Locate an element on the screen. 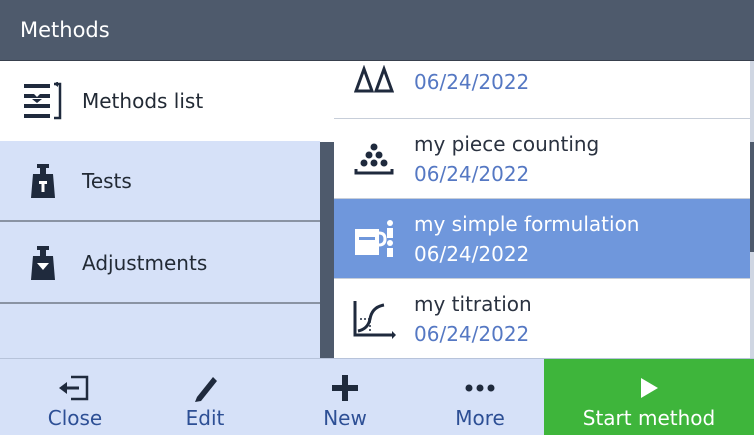 This screenshot has height=435, width=754. sidebar-item-methods-list: Methods list is located at coordinates (167, 101).